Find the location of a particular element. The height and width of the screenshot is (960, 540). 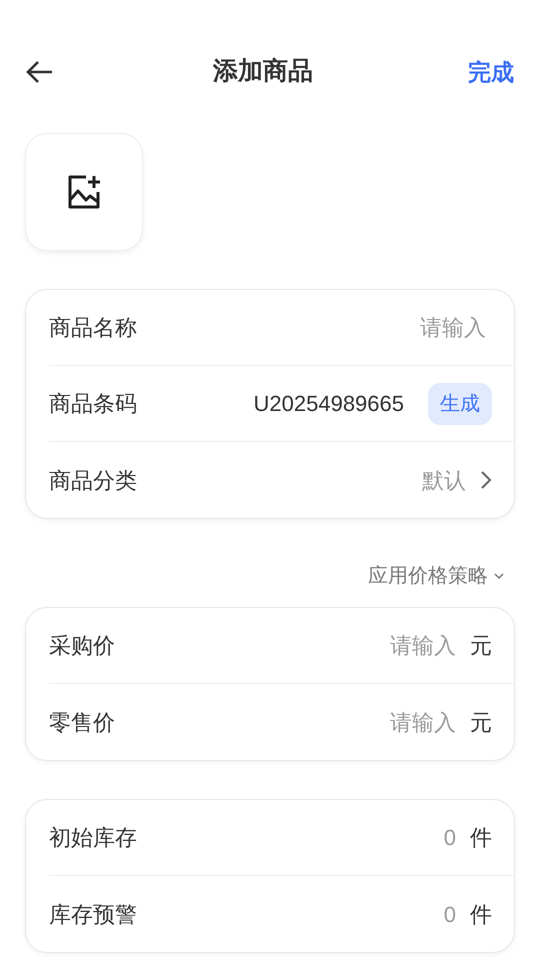

add-image-button is located at coordinates (84, 192).